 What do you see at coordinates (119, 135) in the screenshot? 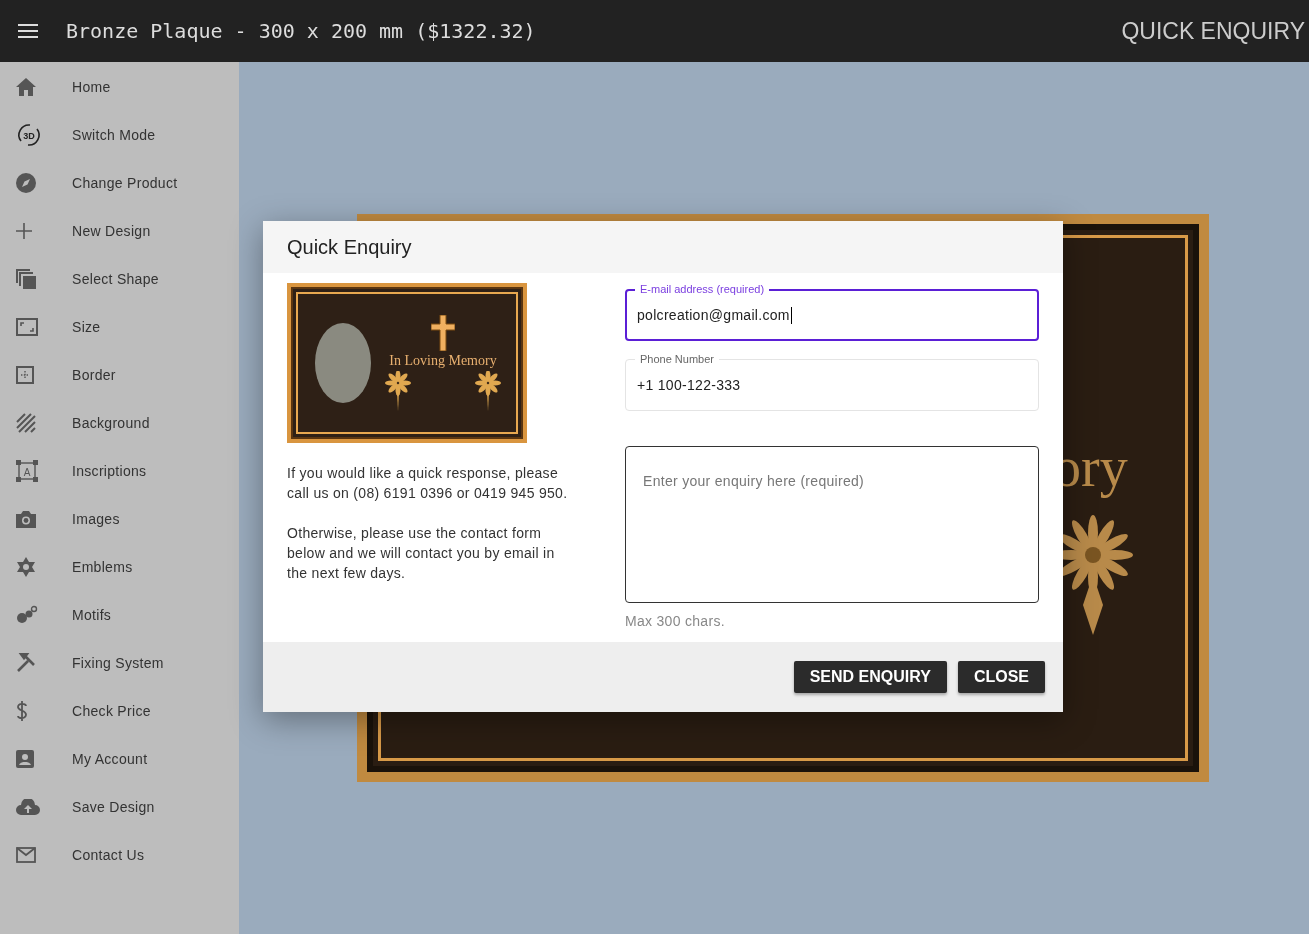
I see `sidebar-item: 3D Switch Mode` at bounding box center [119, 135].